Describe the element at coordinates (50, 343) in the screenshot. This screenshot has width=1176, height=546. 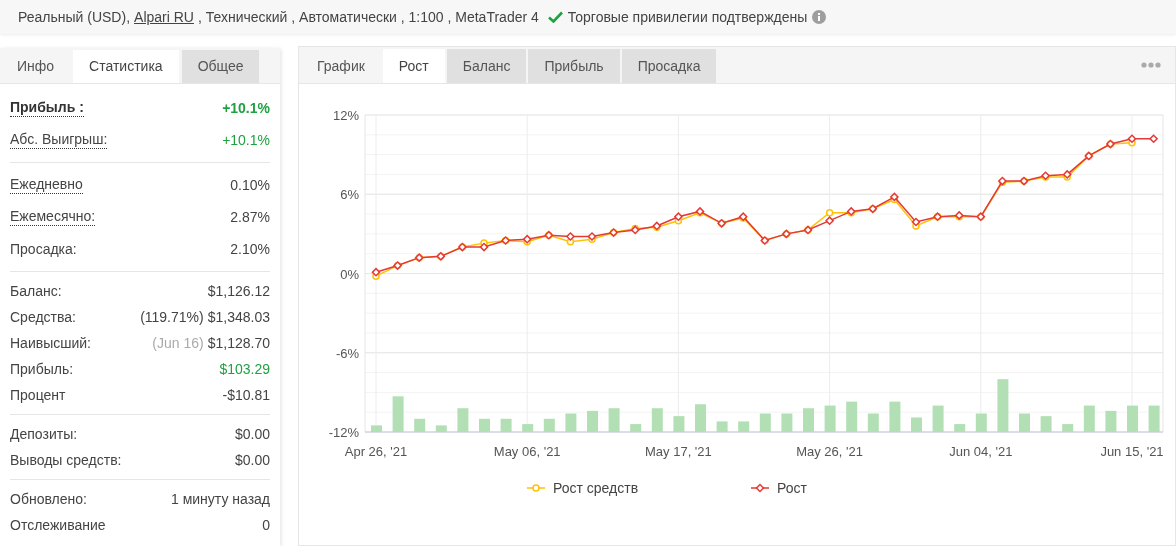
I see `stat-label: Наивысший:` at that location.